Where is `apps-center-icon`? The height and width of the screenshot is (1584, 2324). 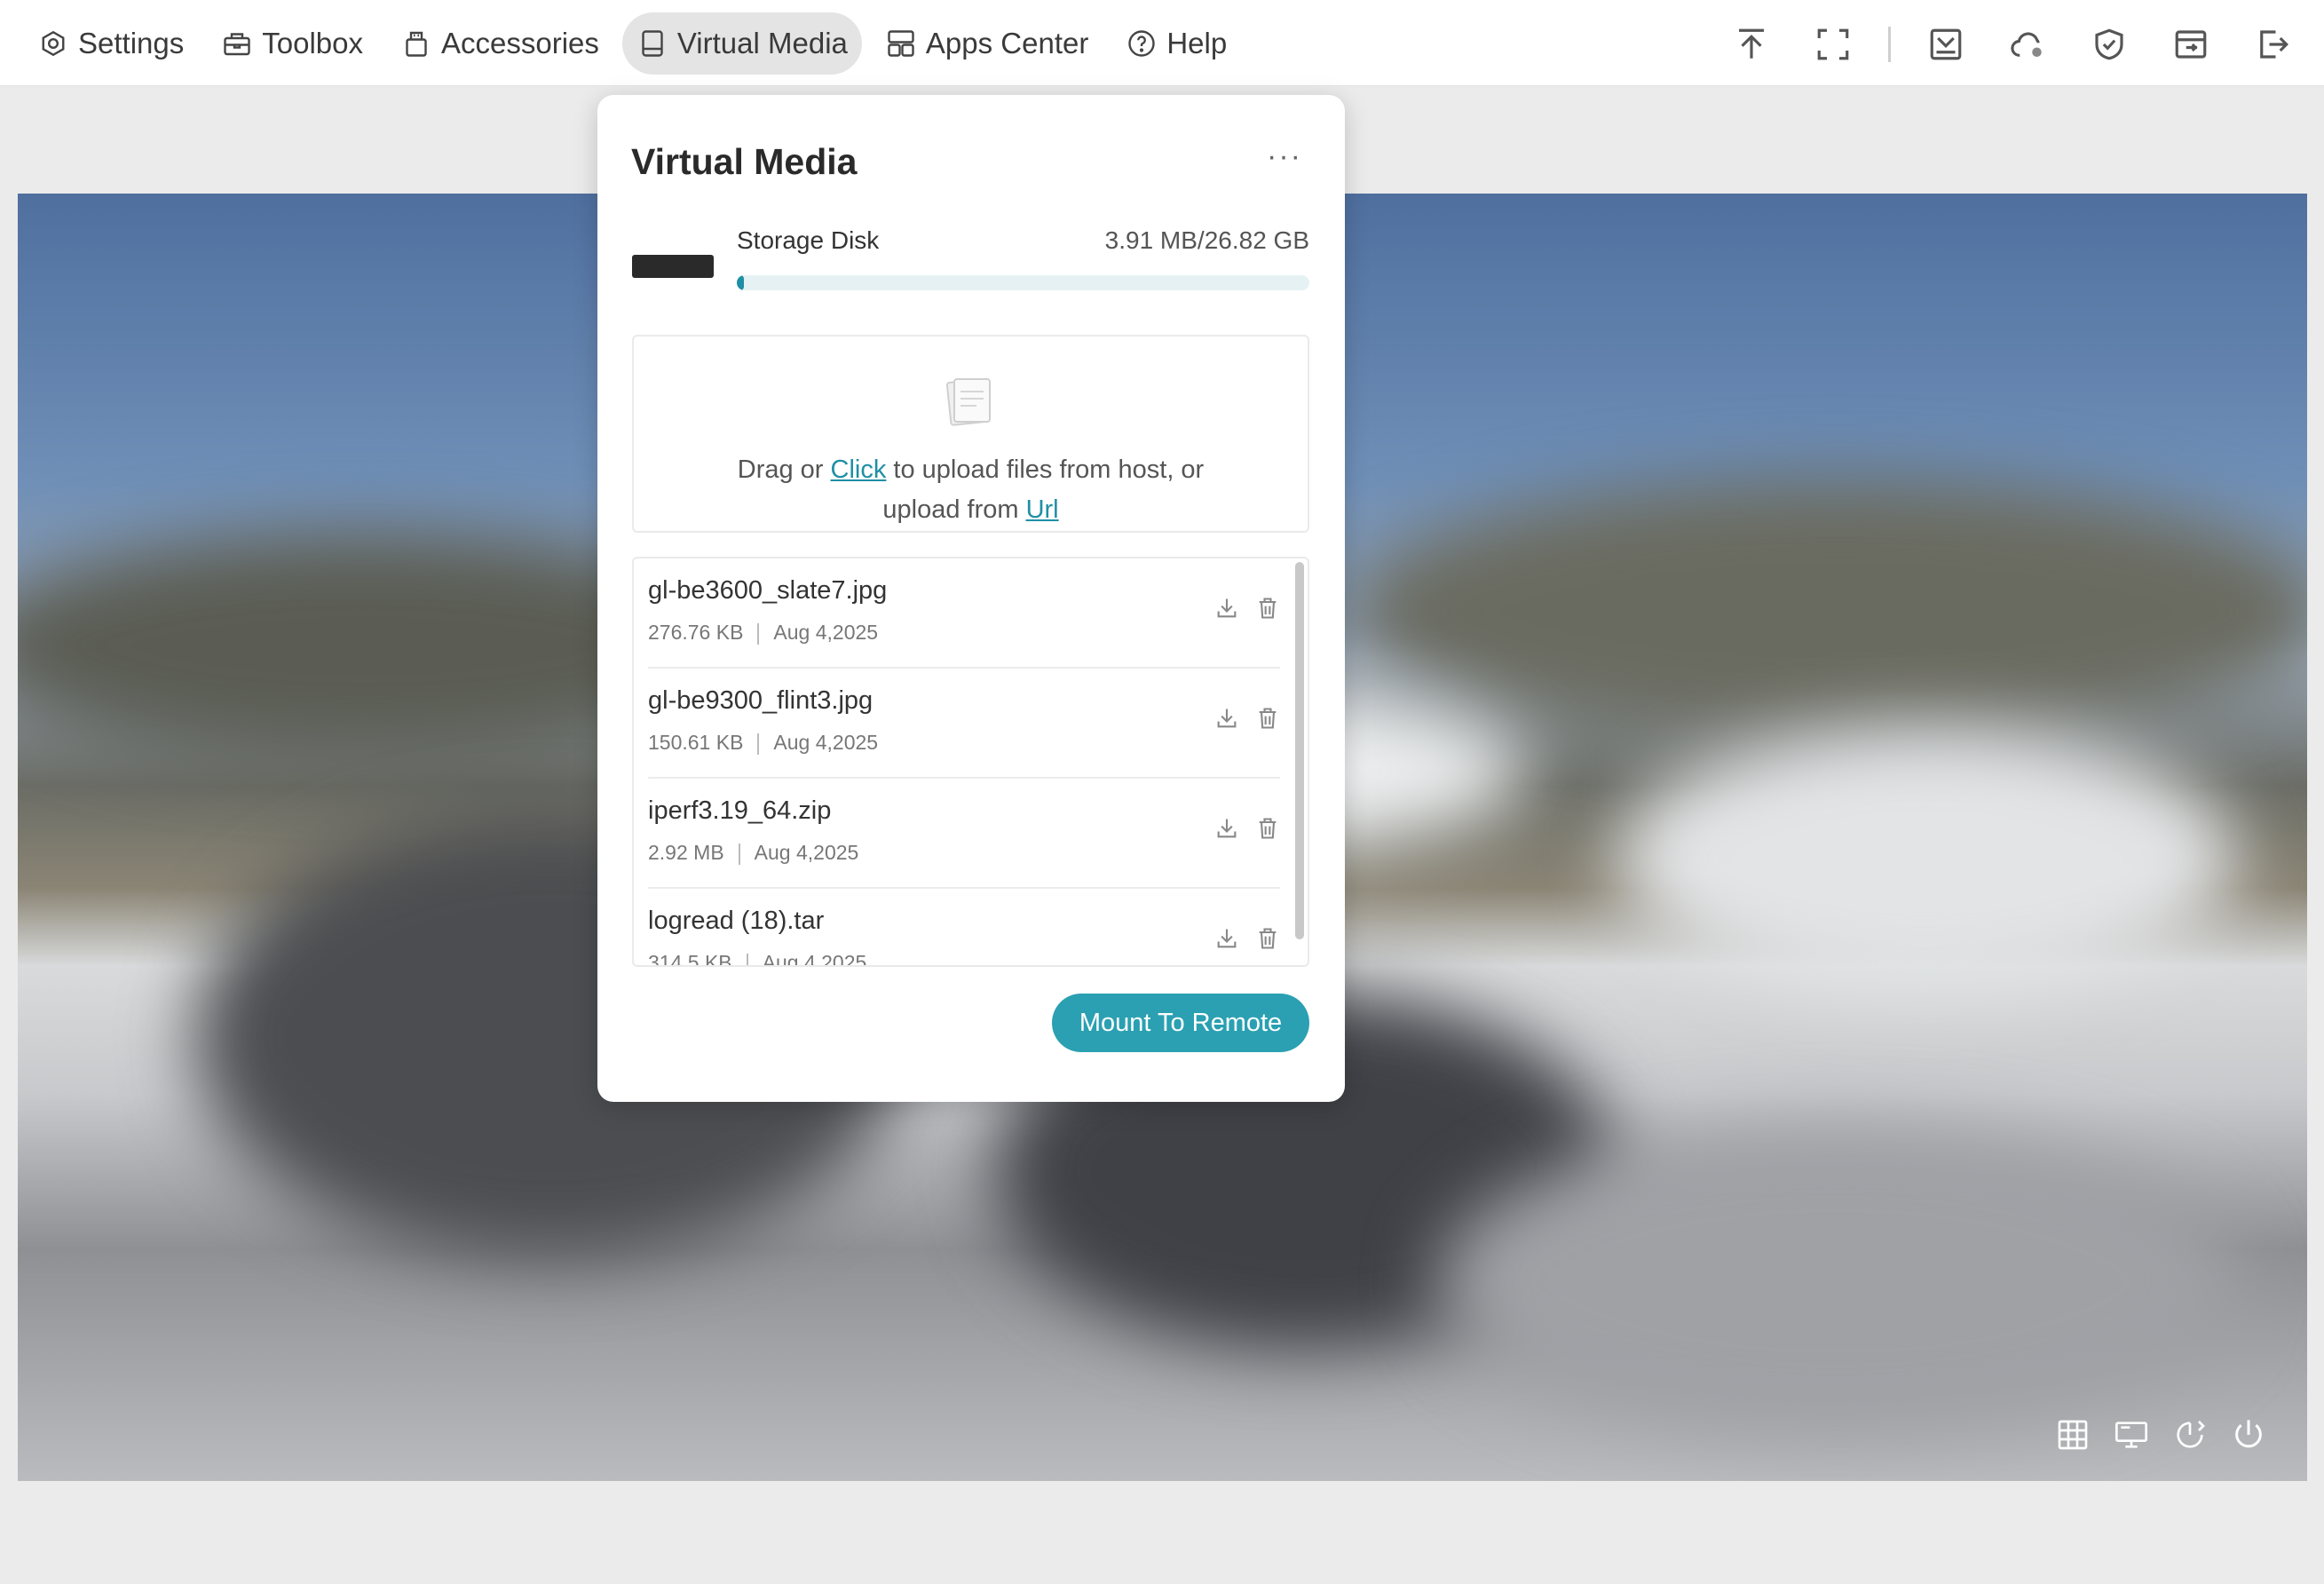
apps-center-icon is located at coordinates (901, 43).